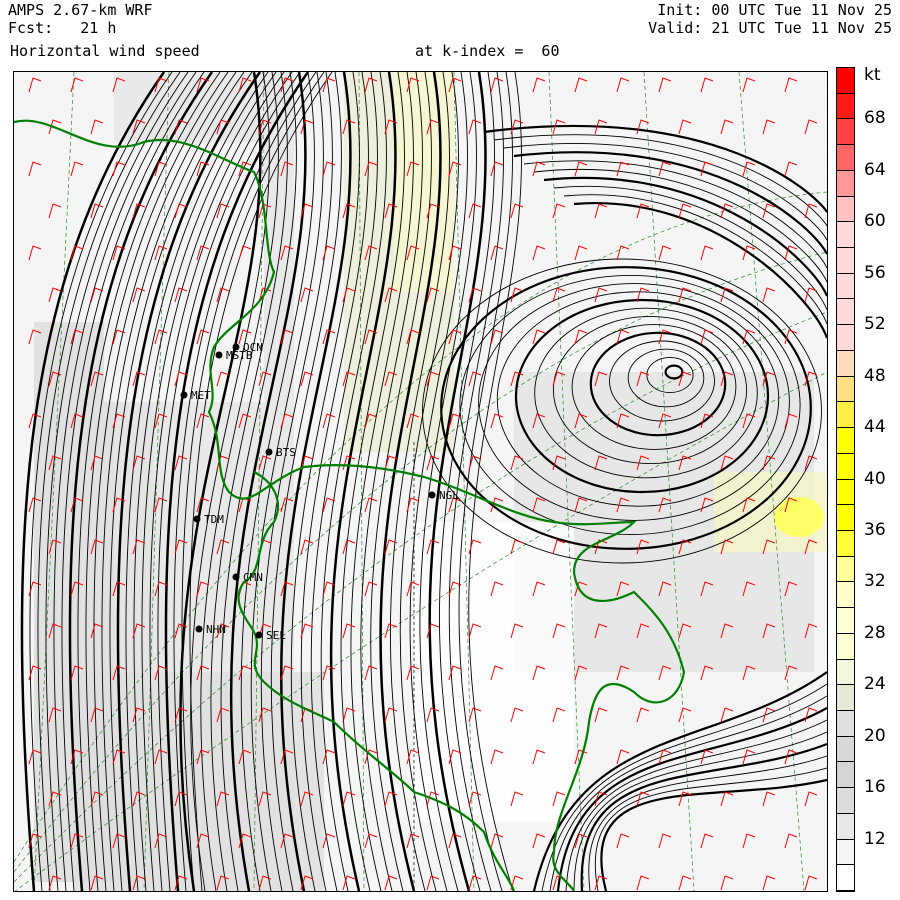 The height and width of the screenshot is (900, 900). What do you see at coordinates (214, 519) in the screenshot?
I see `station-label: TDM` at bounding box center [214, 519].